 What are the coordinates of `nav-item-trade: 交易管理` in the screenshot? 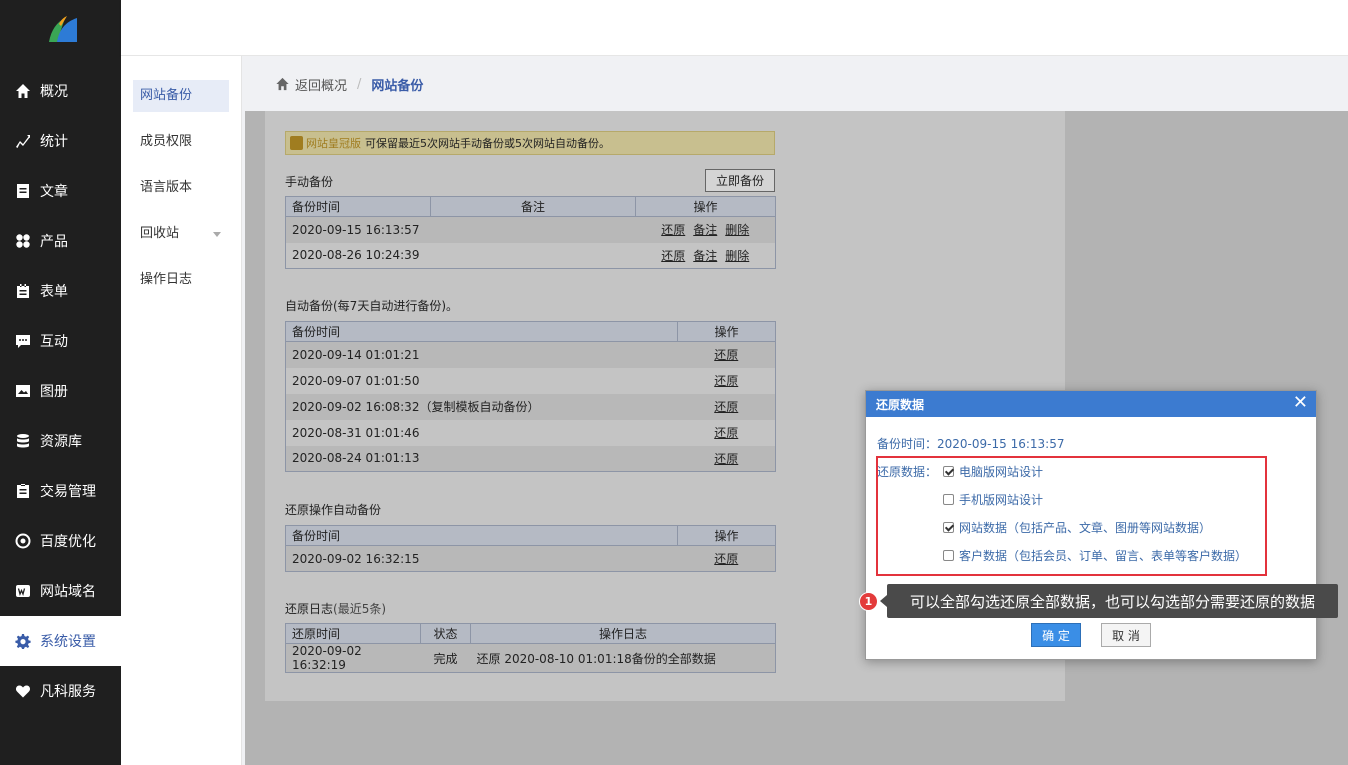 It's located at (60, 491).